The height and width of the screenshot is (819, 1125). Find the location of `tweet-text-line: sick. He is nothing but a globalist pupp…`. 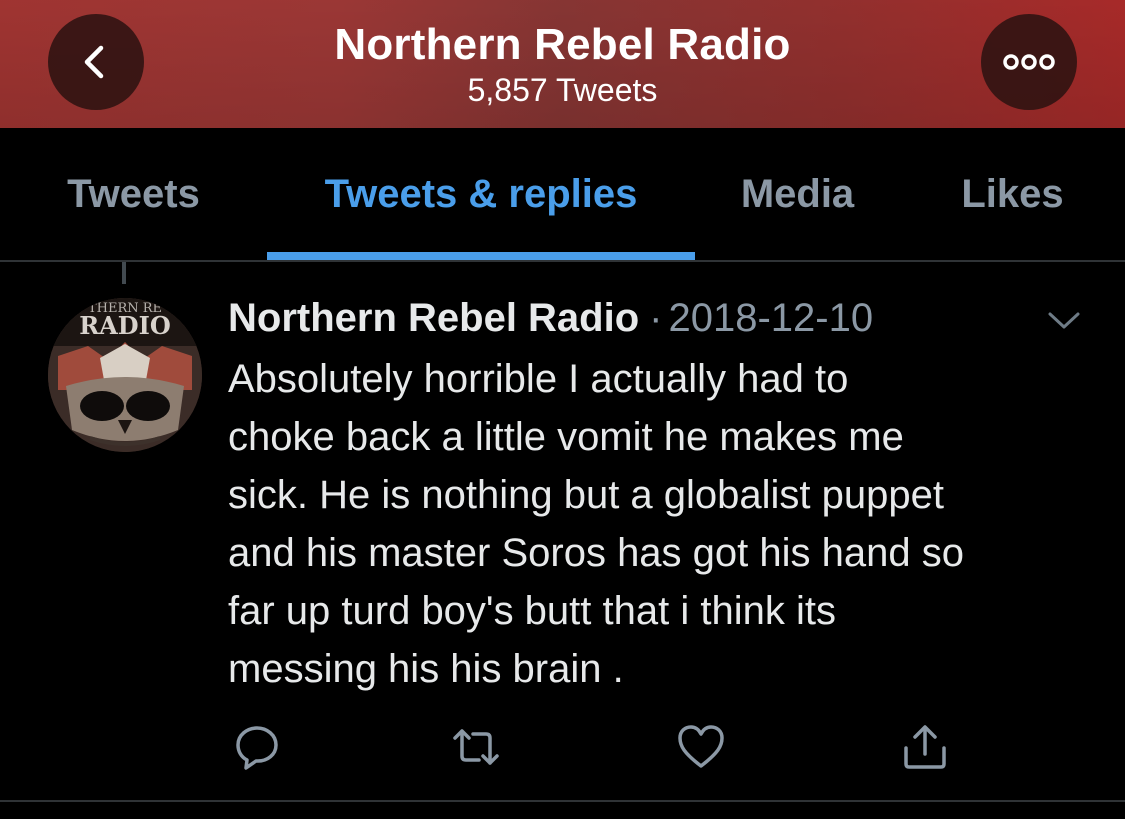

tweet-text-line: sick. He is nothing but a globalist pupp… is located at coordinates (586, 495).